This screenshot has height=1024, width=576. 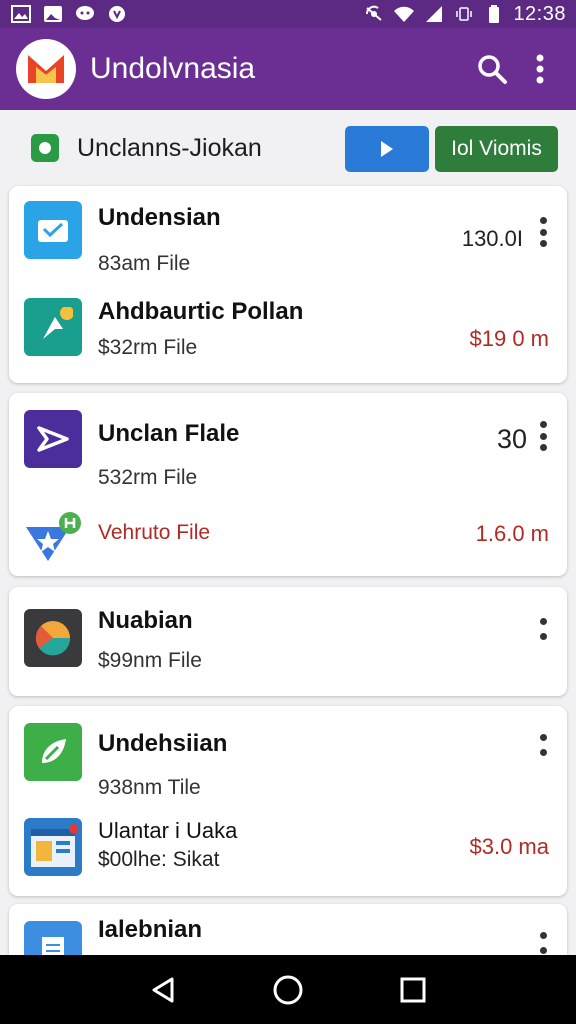 I want to click on navigation-bar, so click(x=288, y=989).